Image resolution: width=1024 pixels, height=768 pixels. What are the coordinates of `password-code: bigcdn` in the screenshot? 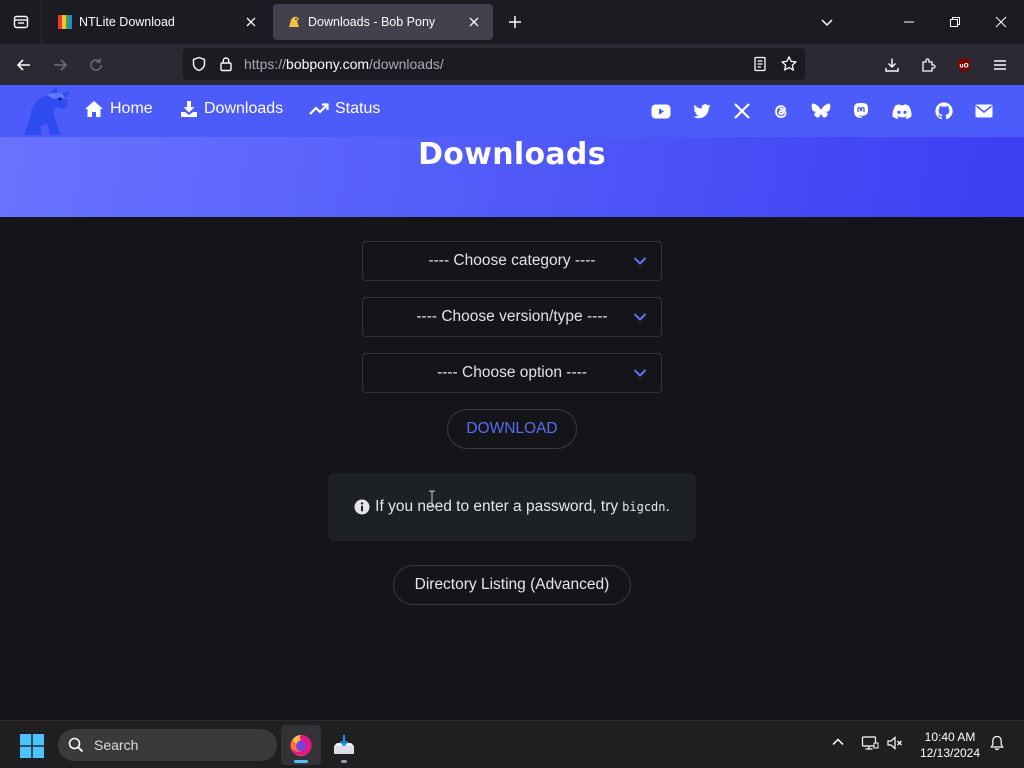 It's located at (644, 507).